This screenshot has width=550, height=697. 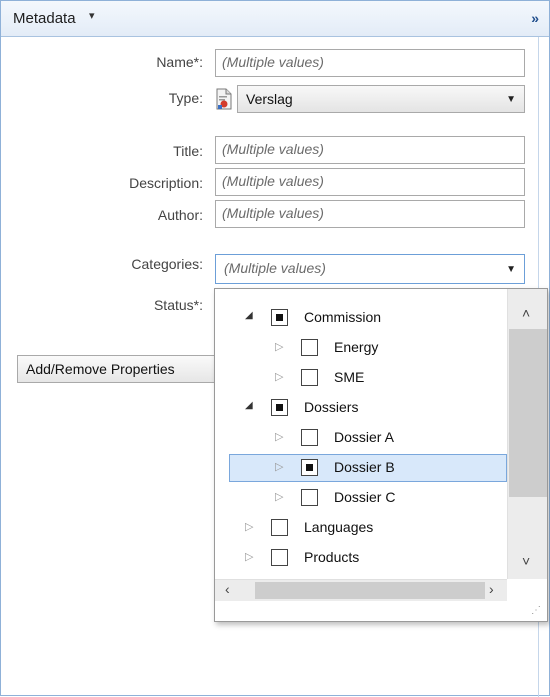 I want to click on status-label: Status*:, so click(x=178, y=305).